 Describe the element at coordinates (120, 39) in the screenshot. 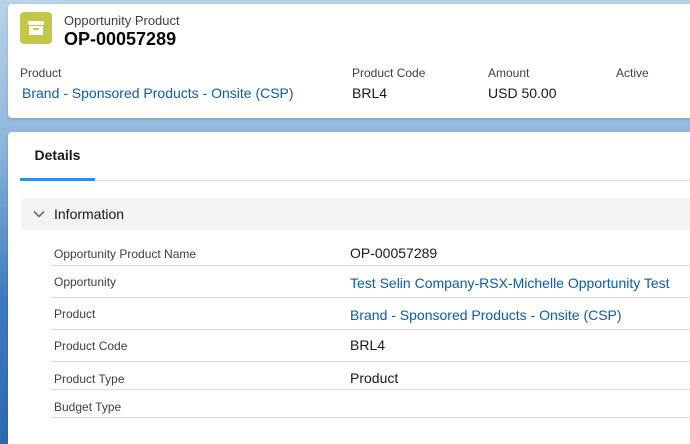

I see `record-title: OP-00057289` at that location.